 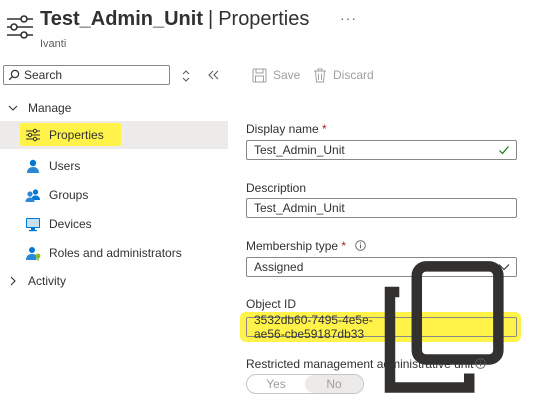 I want to click on object-id-label-text: Object ID, so click(x=271, y=304).